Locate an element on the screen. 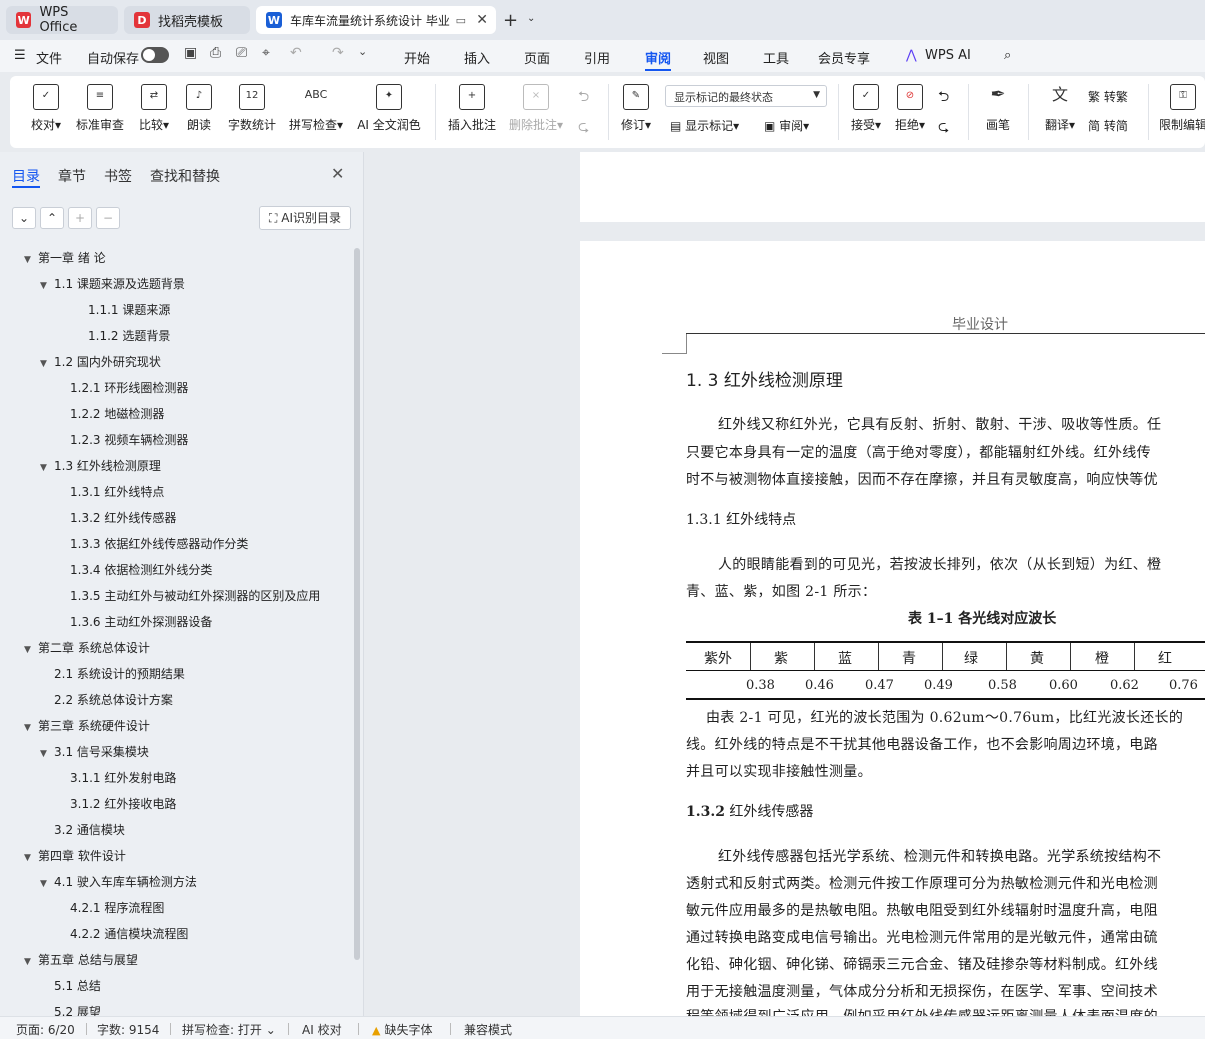 Image resolution: width=1205 pixels, height=1039 pixels. close-icon: ✕ is located at coordinates (482, 20).